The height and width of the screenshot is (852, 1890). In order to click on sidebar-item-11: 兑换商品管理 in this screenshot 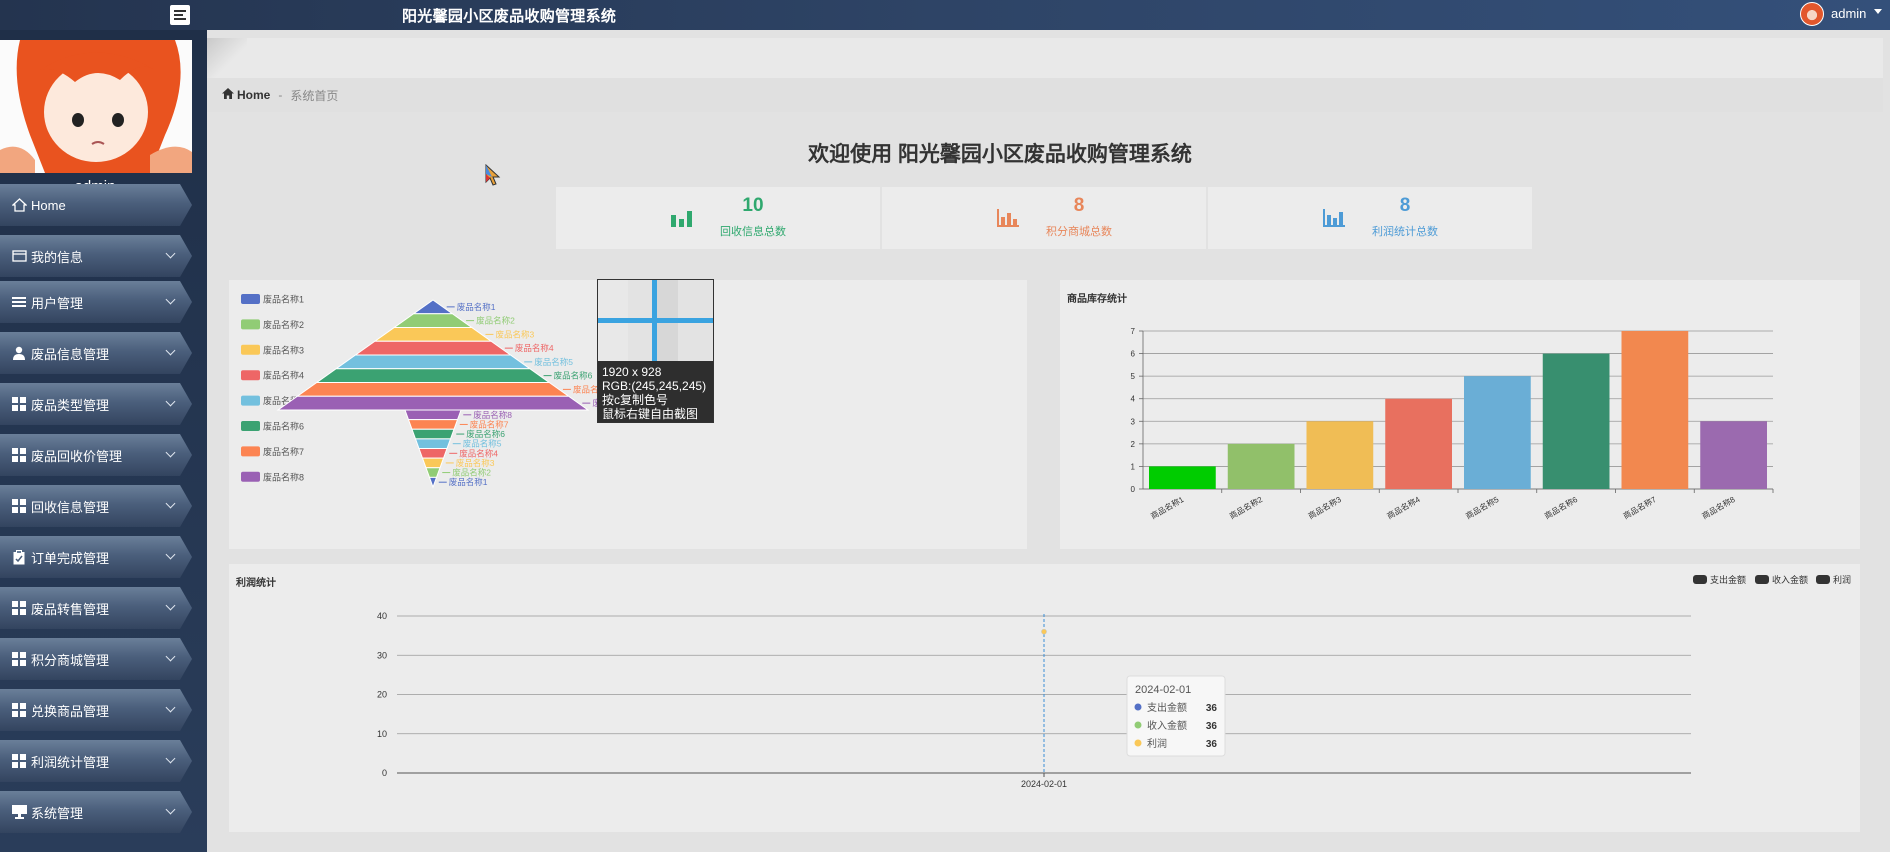, I will do `click(96, 710)`.